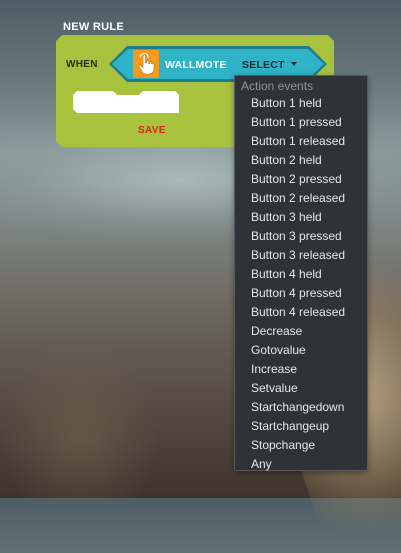 The height and width of the screenshot is (553, 401). Describe the element at coordinates (301, 236) in the screenshot. I see `dropdown-item: Button 3 pressed` at that location.